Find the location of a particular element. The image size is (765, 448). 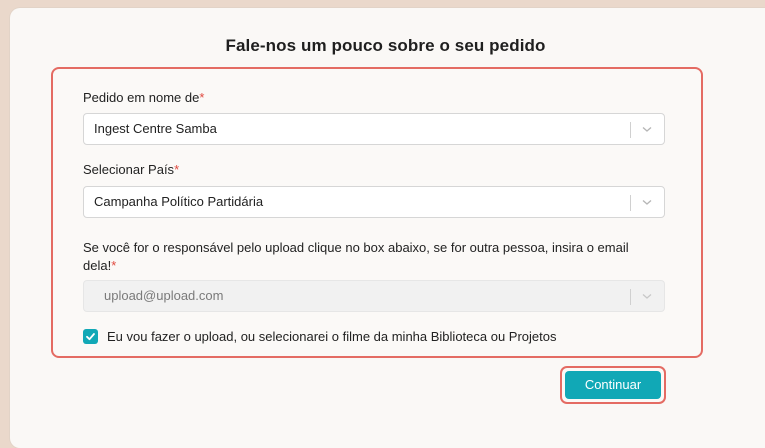

on-behalf-label: Pedido em nome de is located at coordinates (141, 97).